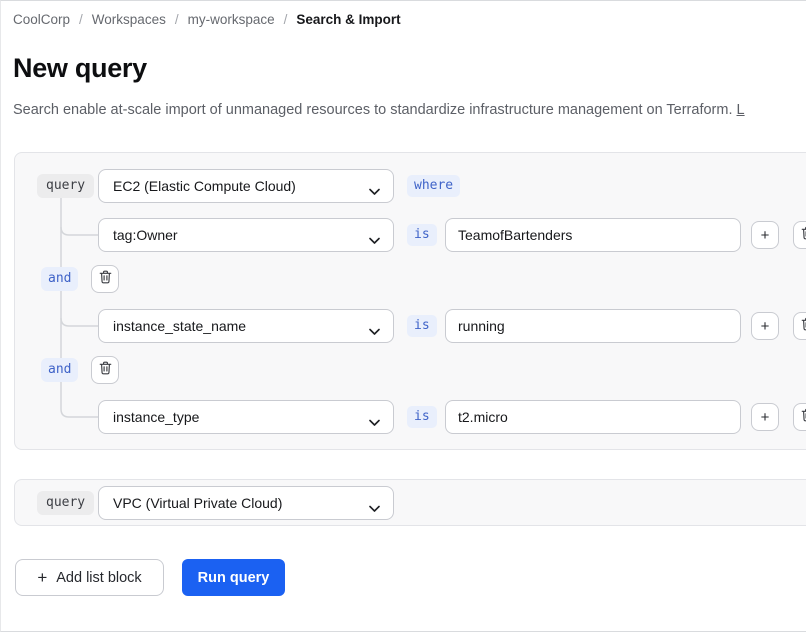 This screenshot has height=632, width=806. What do you see at coordinates (129, 19) in the screenshot?
I see `breadcrumb-workspaces: Workspaces` at bounding box center [129, 19].